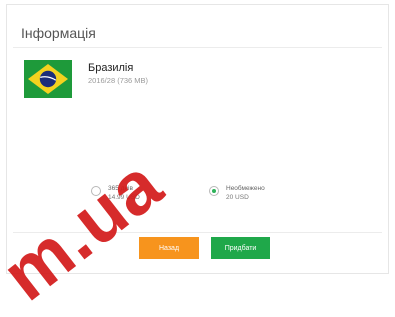 The width and height of the screenshot is (395, 317). What do you see at coordinates (237, 193) in the screenshot?
I see `plan-option-unlimited: Необмежено 20 USD` at bounding box center [237, 193].